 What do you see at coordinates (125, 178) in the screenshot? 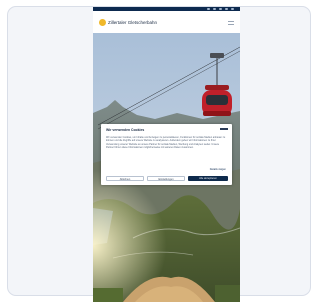
I see `decline-button: Ablehnen` at bounding box center [125, 178].